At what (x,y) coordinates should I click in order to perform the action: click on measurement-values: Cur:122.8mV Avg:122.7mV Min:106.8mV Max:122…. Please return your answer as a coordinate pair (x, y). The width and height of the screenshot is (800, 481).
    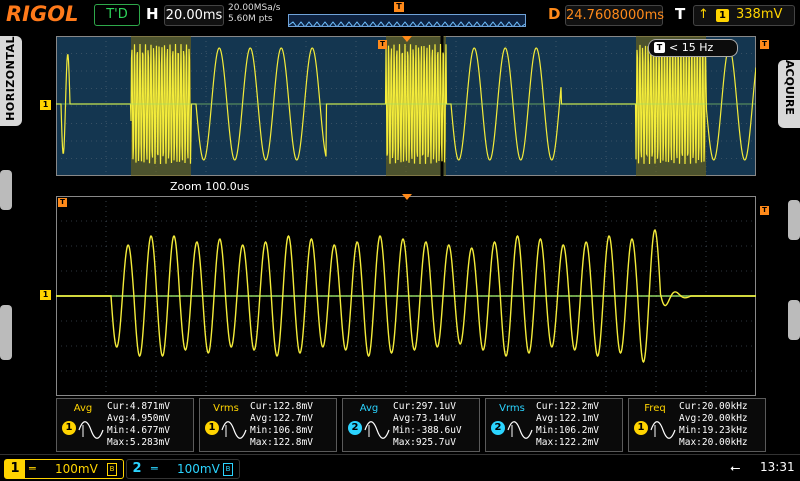
    Looking at the image, I should click on (281, 425).